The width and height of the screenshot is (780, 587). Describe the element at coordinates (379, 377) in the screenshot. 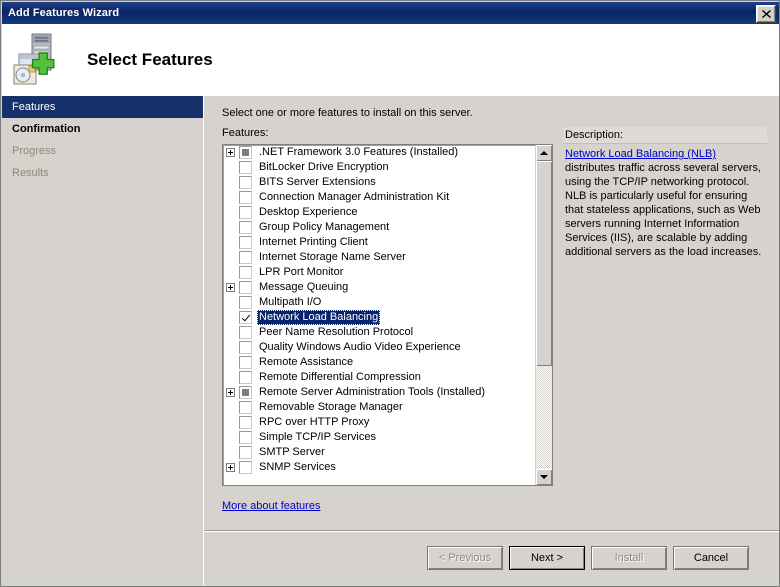

I see `feature-row: Remote Differential Compression` at that location.